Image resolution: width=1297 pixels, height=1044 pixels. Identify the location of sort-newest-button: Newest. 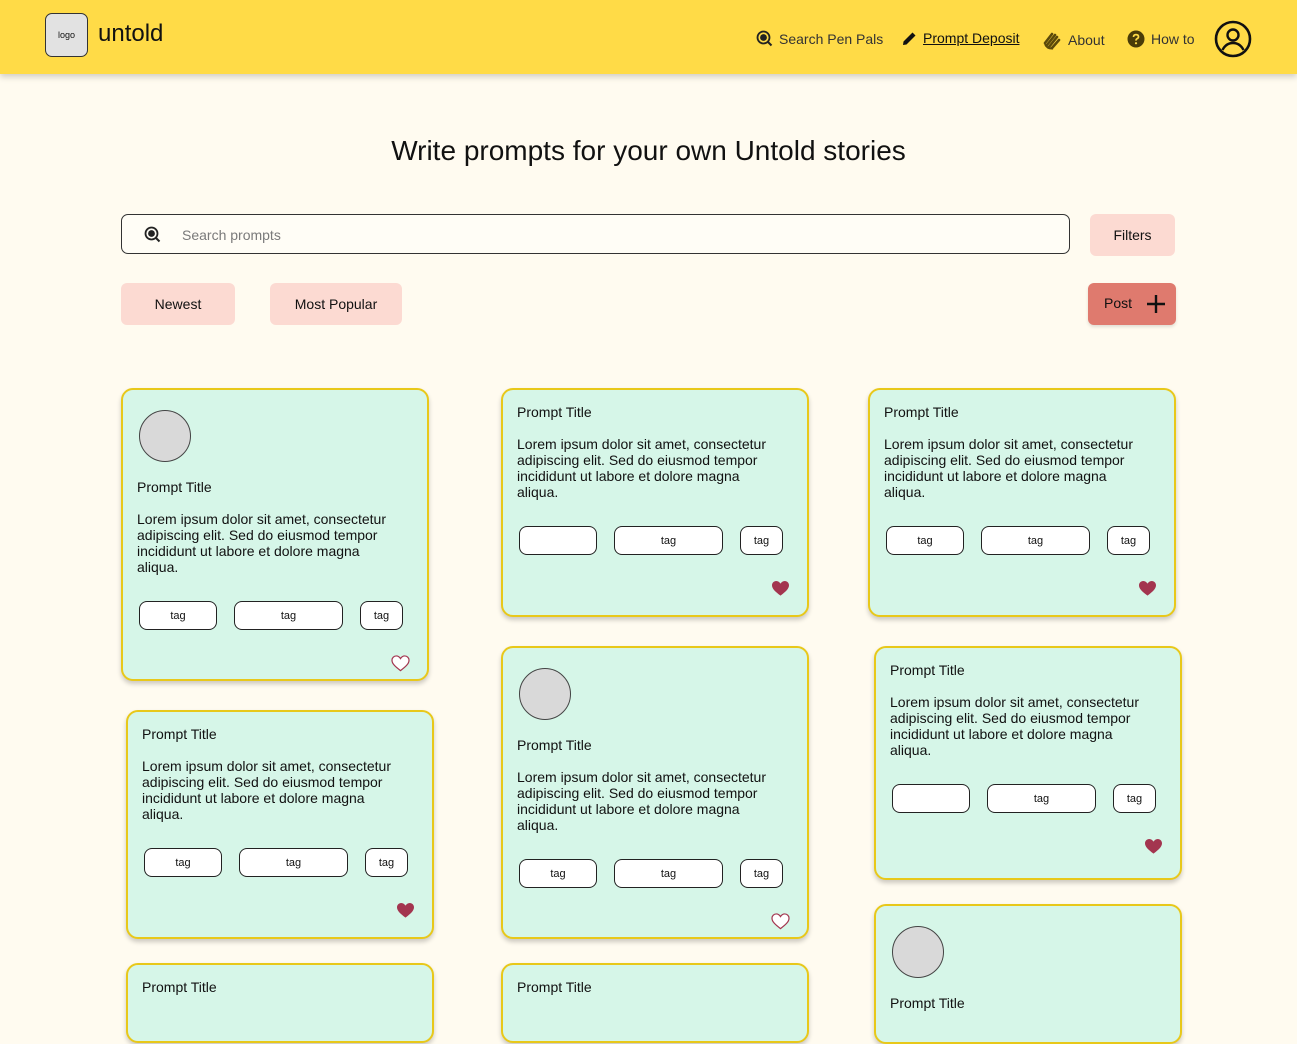
(178, 304).